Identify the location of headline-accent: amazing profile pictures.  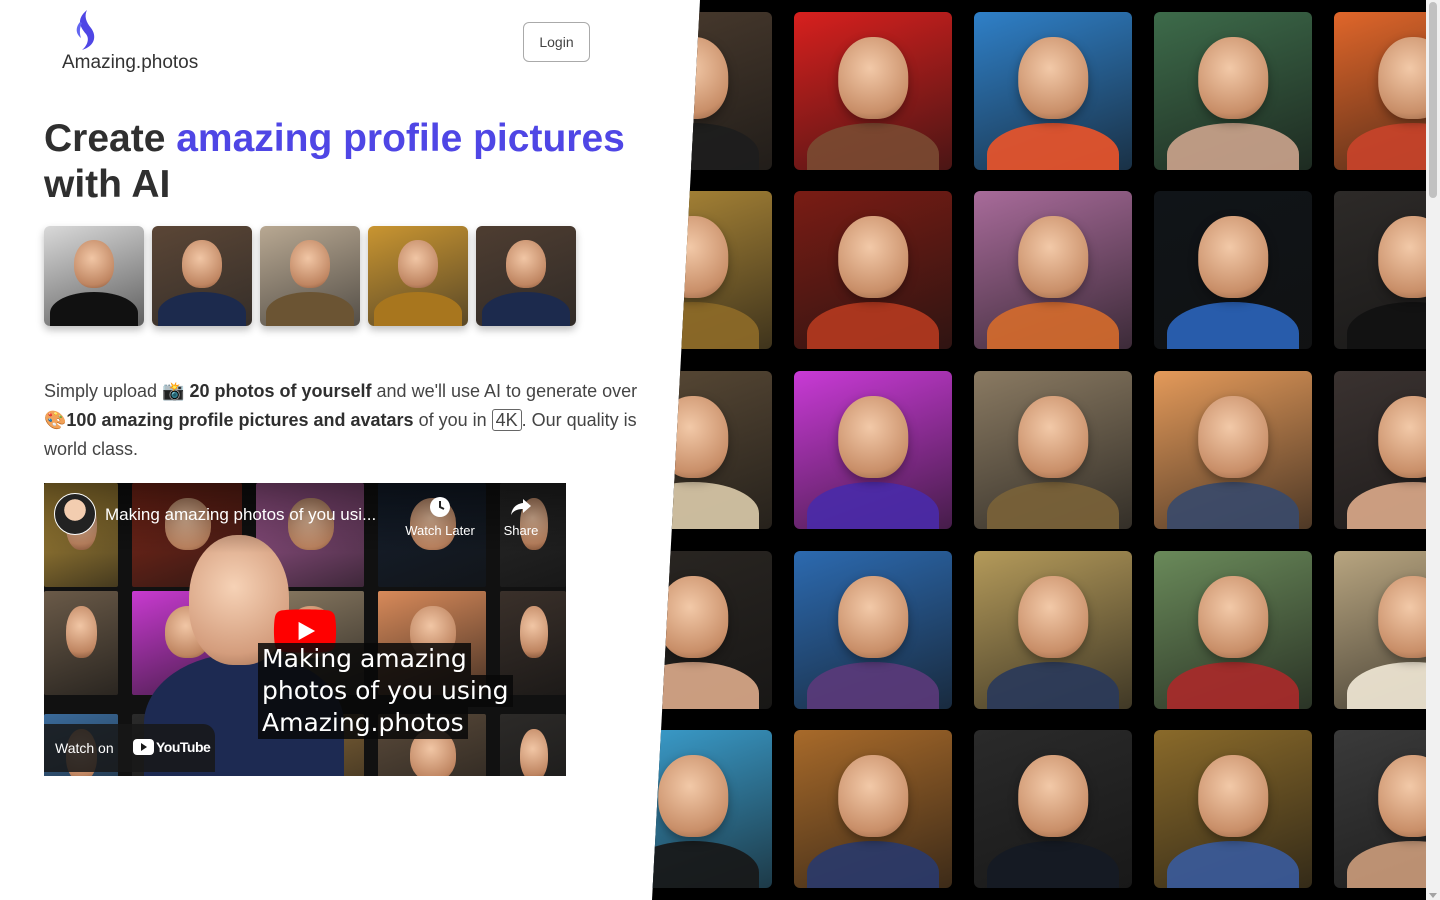
(400, 138).